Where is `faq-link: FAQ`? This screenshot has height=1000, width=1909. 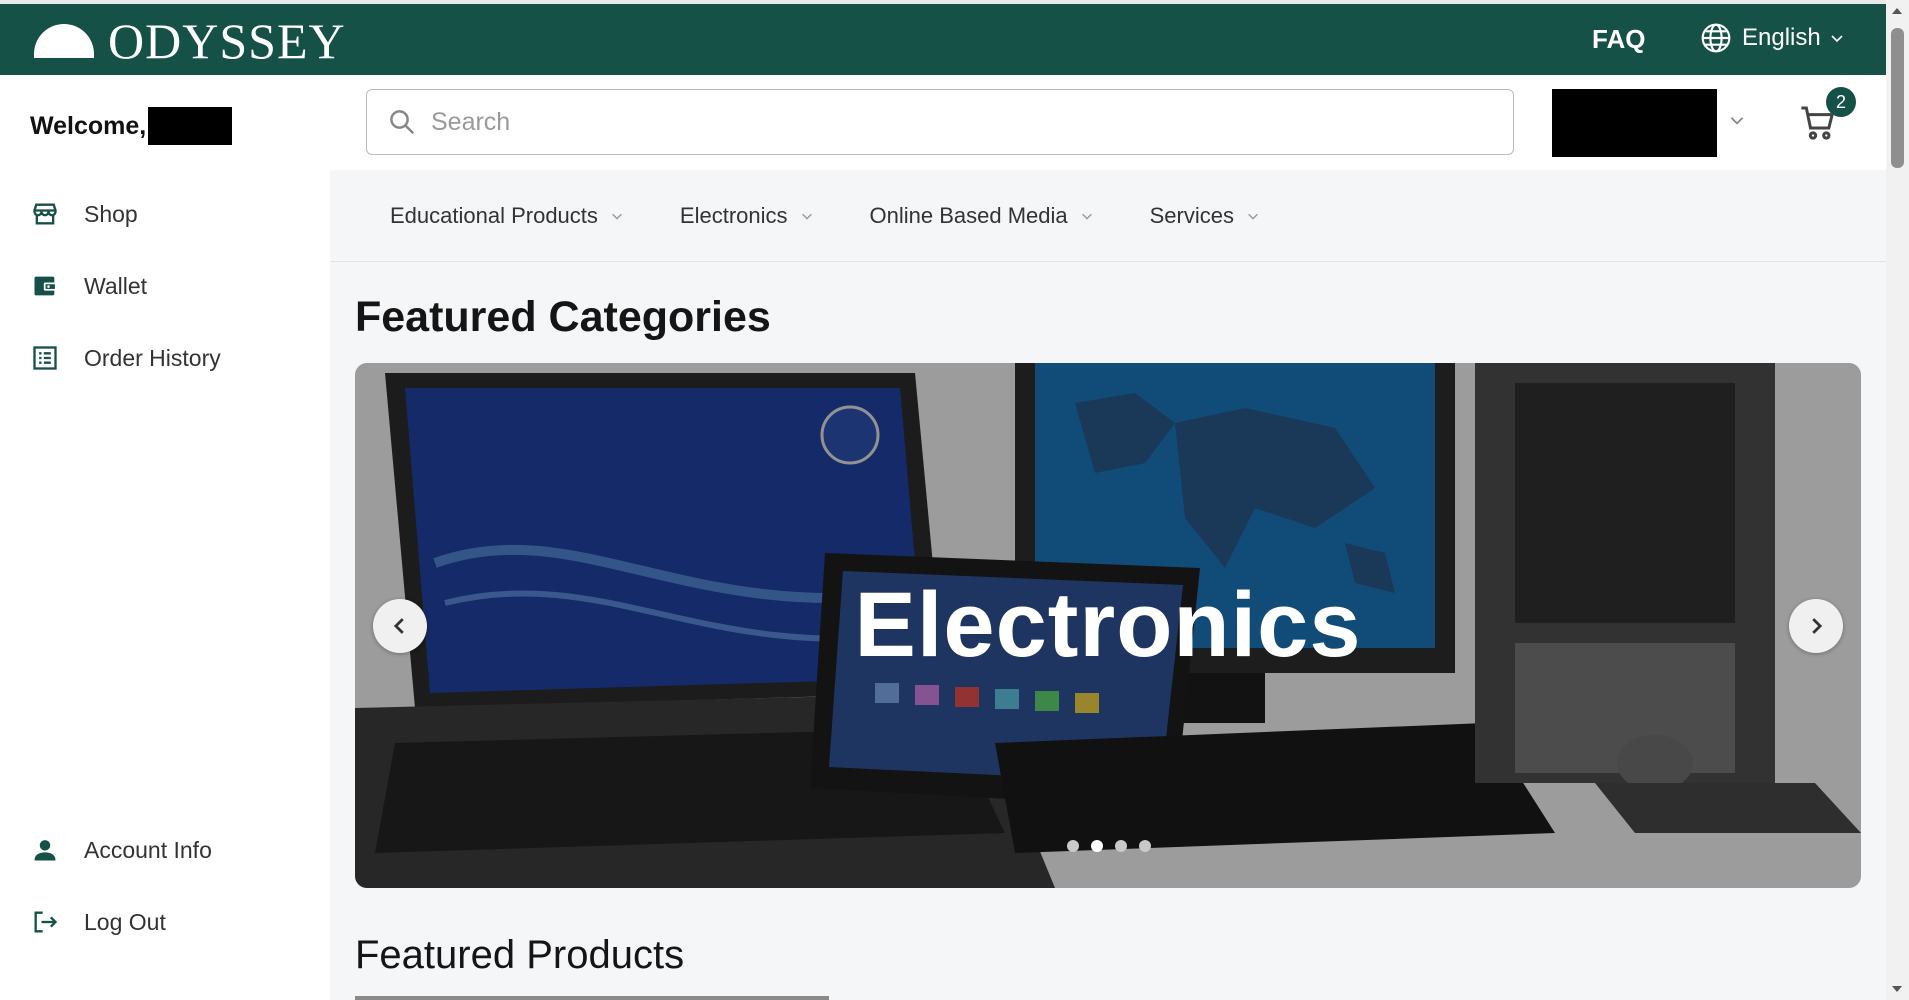
faq-link: FAQ is located at coordinates (1618, 39).